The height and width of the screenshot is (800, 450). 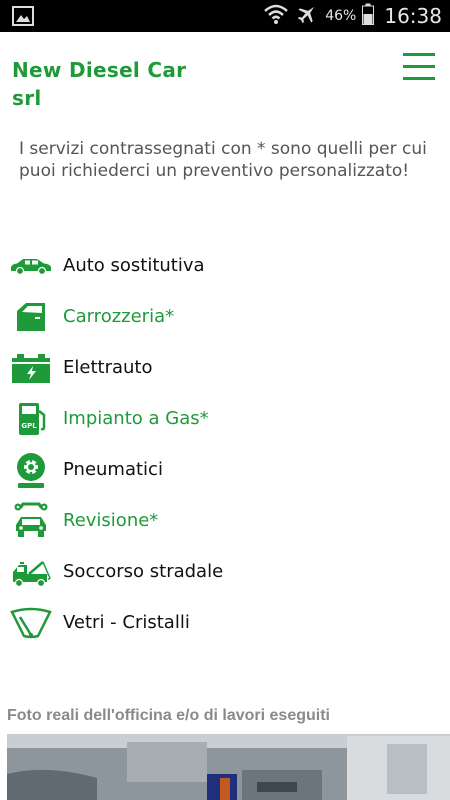 What do you see at coordinates (31, 571) in the screenshot?
I see `tow-truck-icon` at bounding box center [31, 571].